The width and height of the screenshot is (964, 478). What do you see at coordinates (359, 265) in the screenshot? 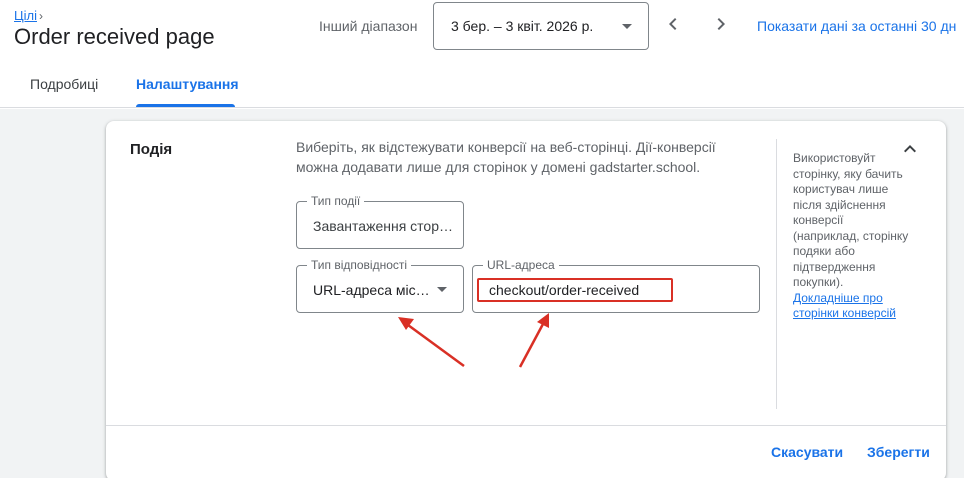
I see `match-type-label: Тип відповідності` at bounding box center [359, 265].